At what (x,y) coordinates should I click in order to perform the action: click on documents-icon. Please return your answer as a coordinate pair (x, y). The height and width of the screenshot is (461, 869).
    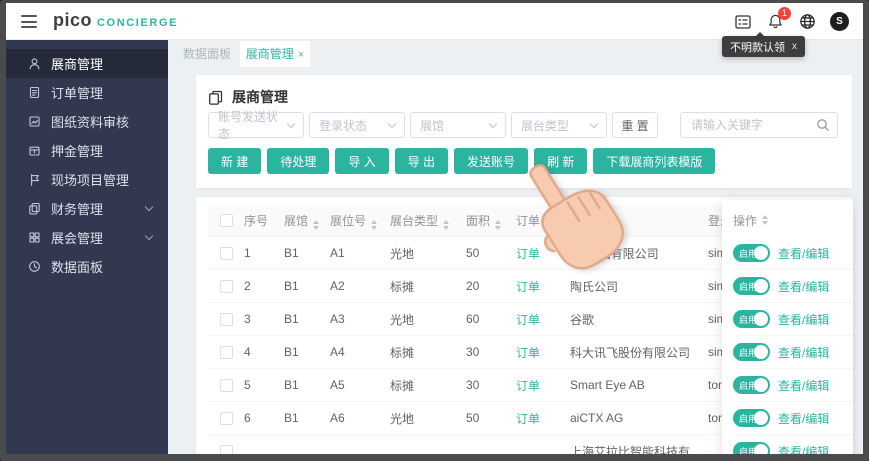
    Looking at the image, I should click on (216, 97).